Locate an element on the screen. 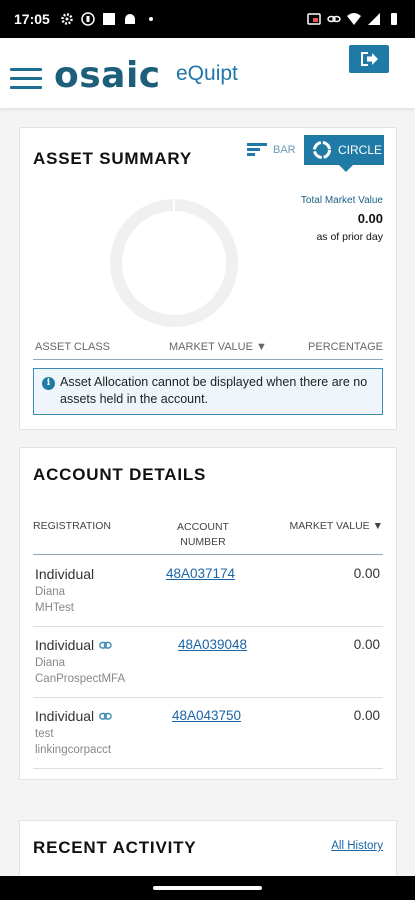  android-icon is located at coordinates (129, 19).